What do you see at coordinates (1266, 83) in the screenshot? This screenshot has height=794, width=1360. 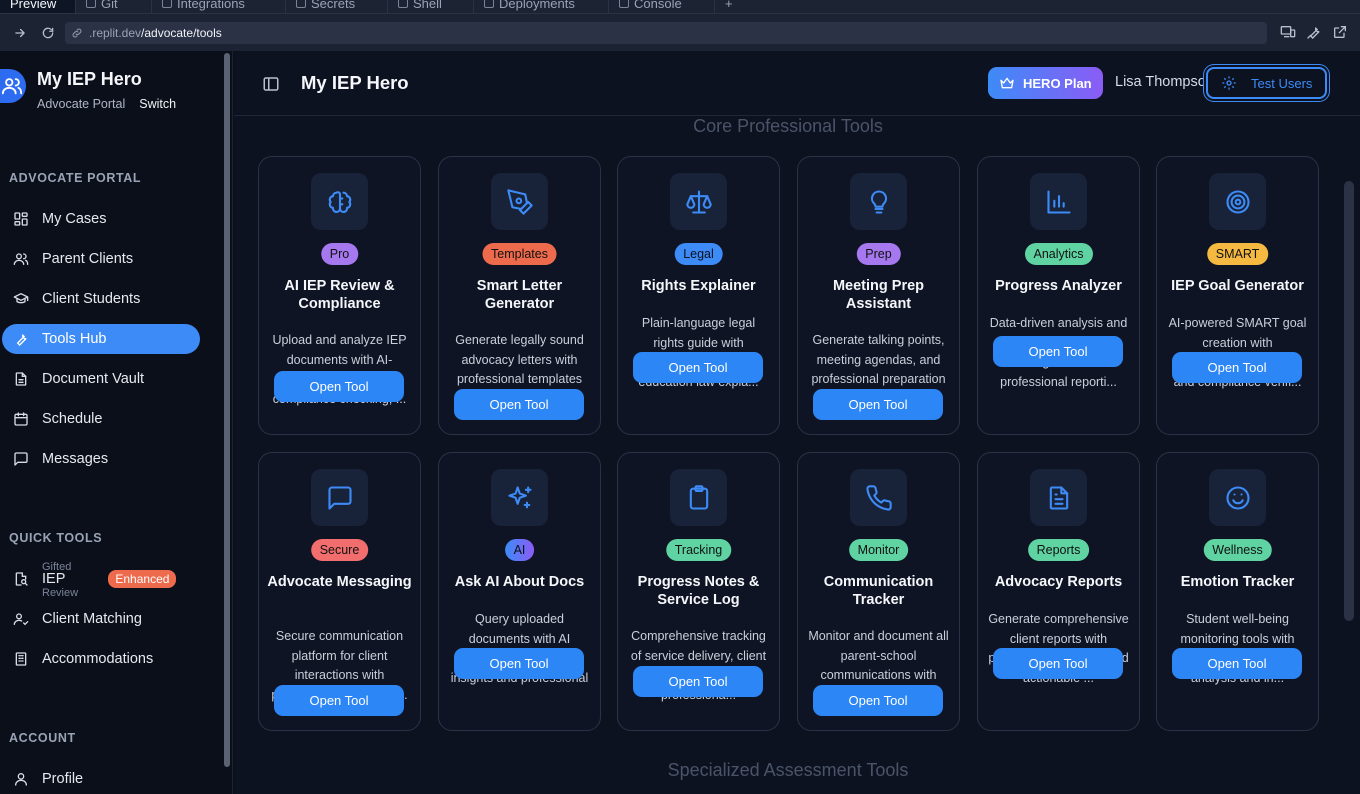 I see `test-users-button: Test Users` at bounding box center [1266, 83].